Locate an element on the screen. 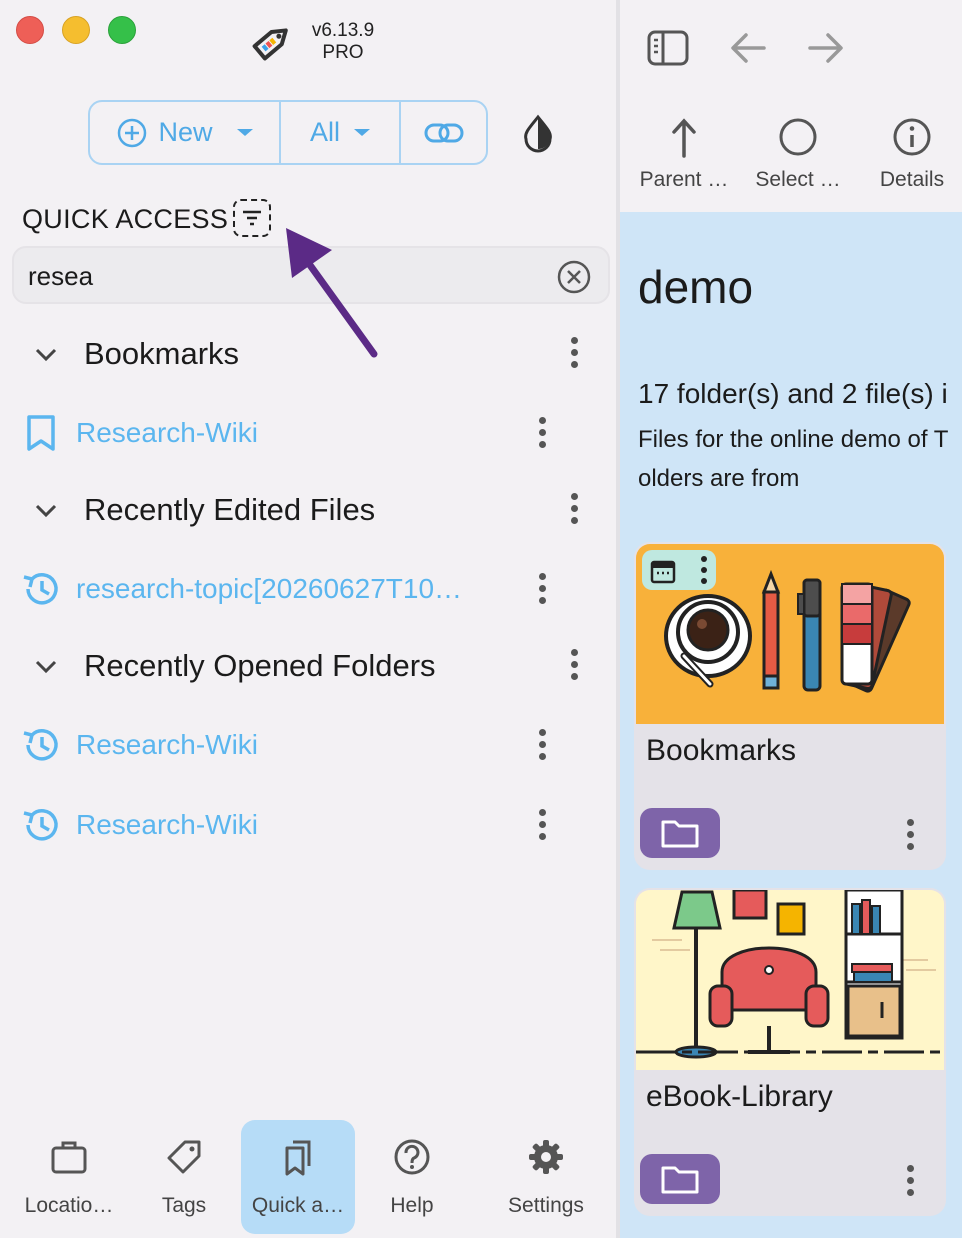  forward-arrow-icon is located at coordinates (826, 48).